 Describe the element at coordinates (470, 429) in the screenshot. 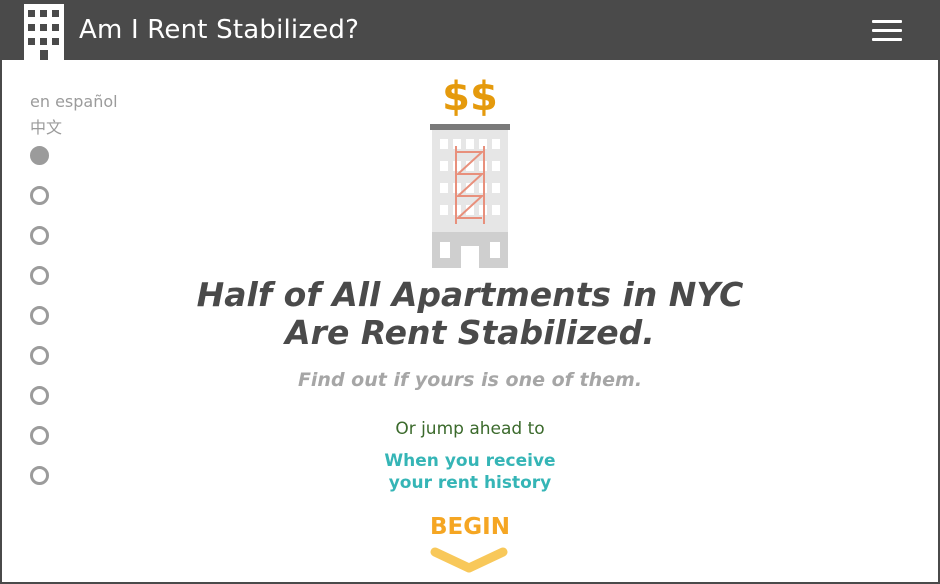

I see `jump-ahead-label: Or jump ahead to` at that location.